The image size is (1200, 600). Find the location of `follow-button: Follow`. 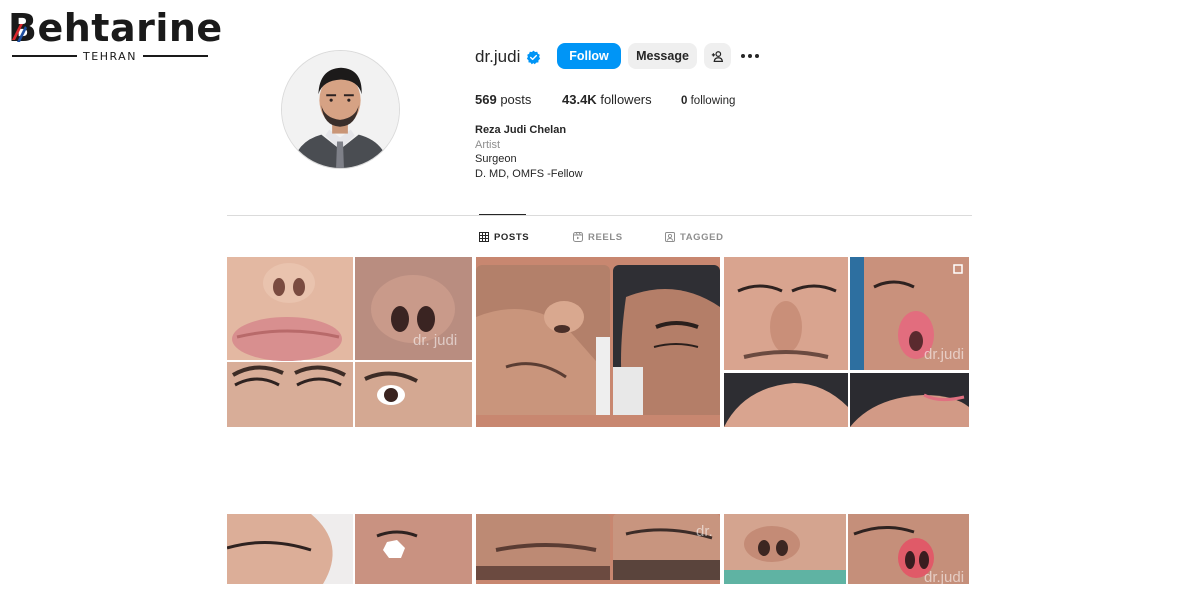

follow-button: Follow is located at coordinates (589, 56).